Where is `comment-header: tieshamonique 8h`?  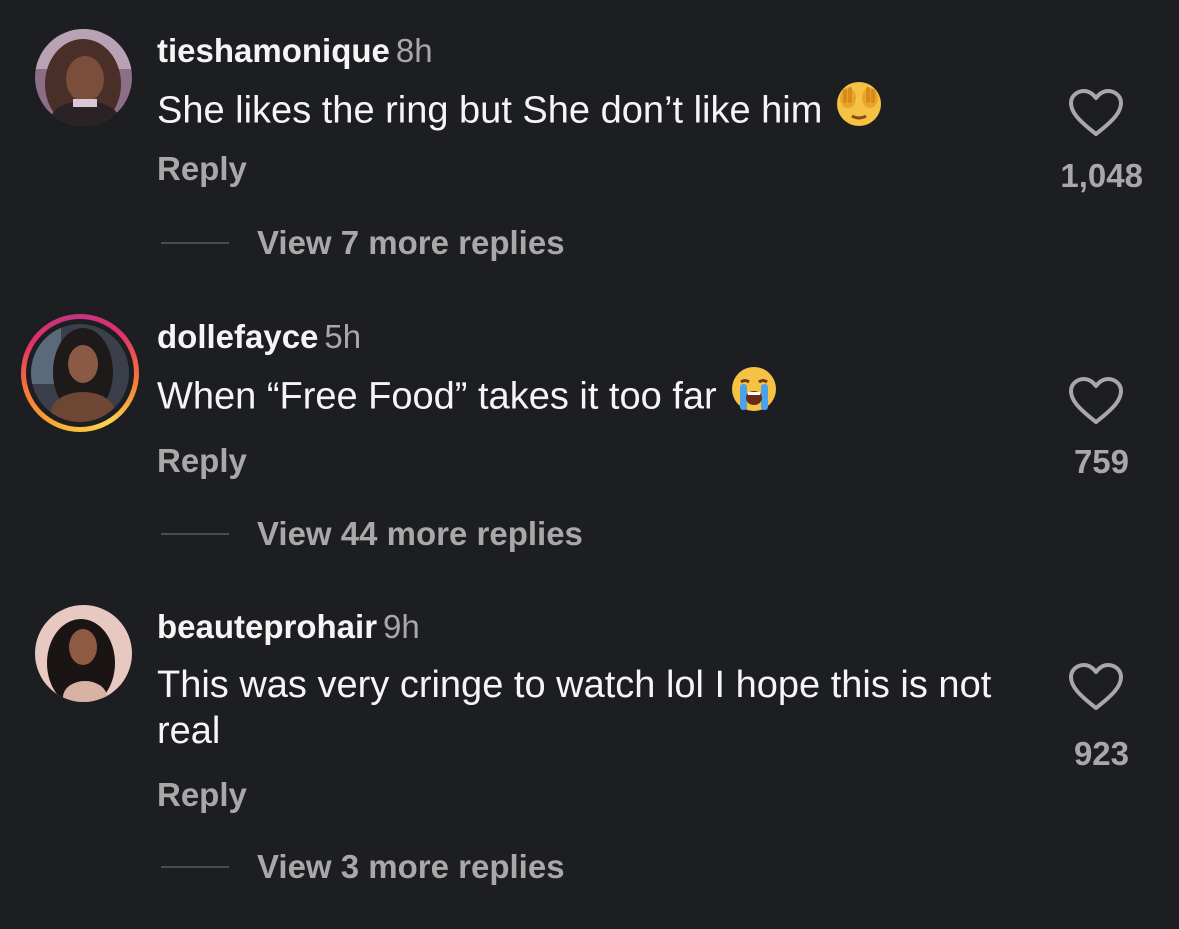
comment-header: tieshamonique 8h is located at coordinates (295, 51).